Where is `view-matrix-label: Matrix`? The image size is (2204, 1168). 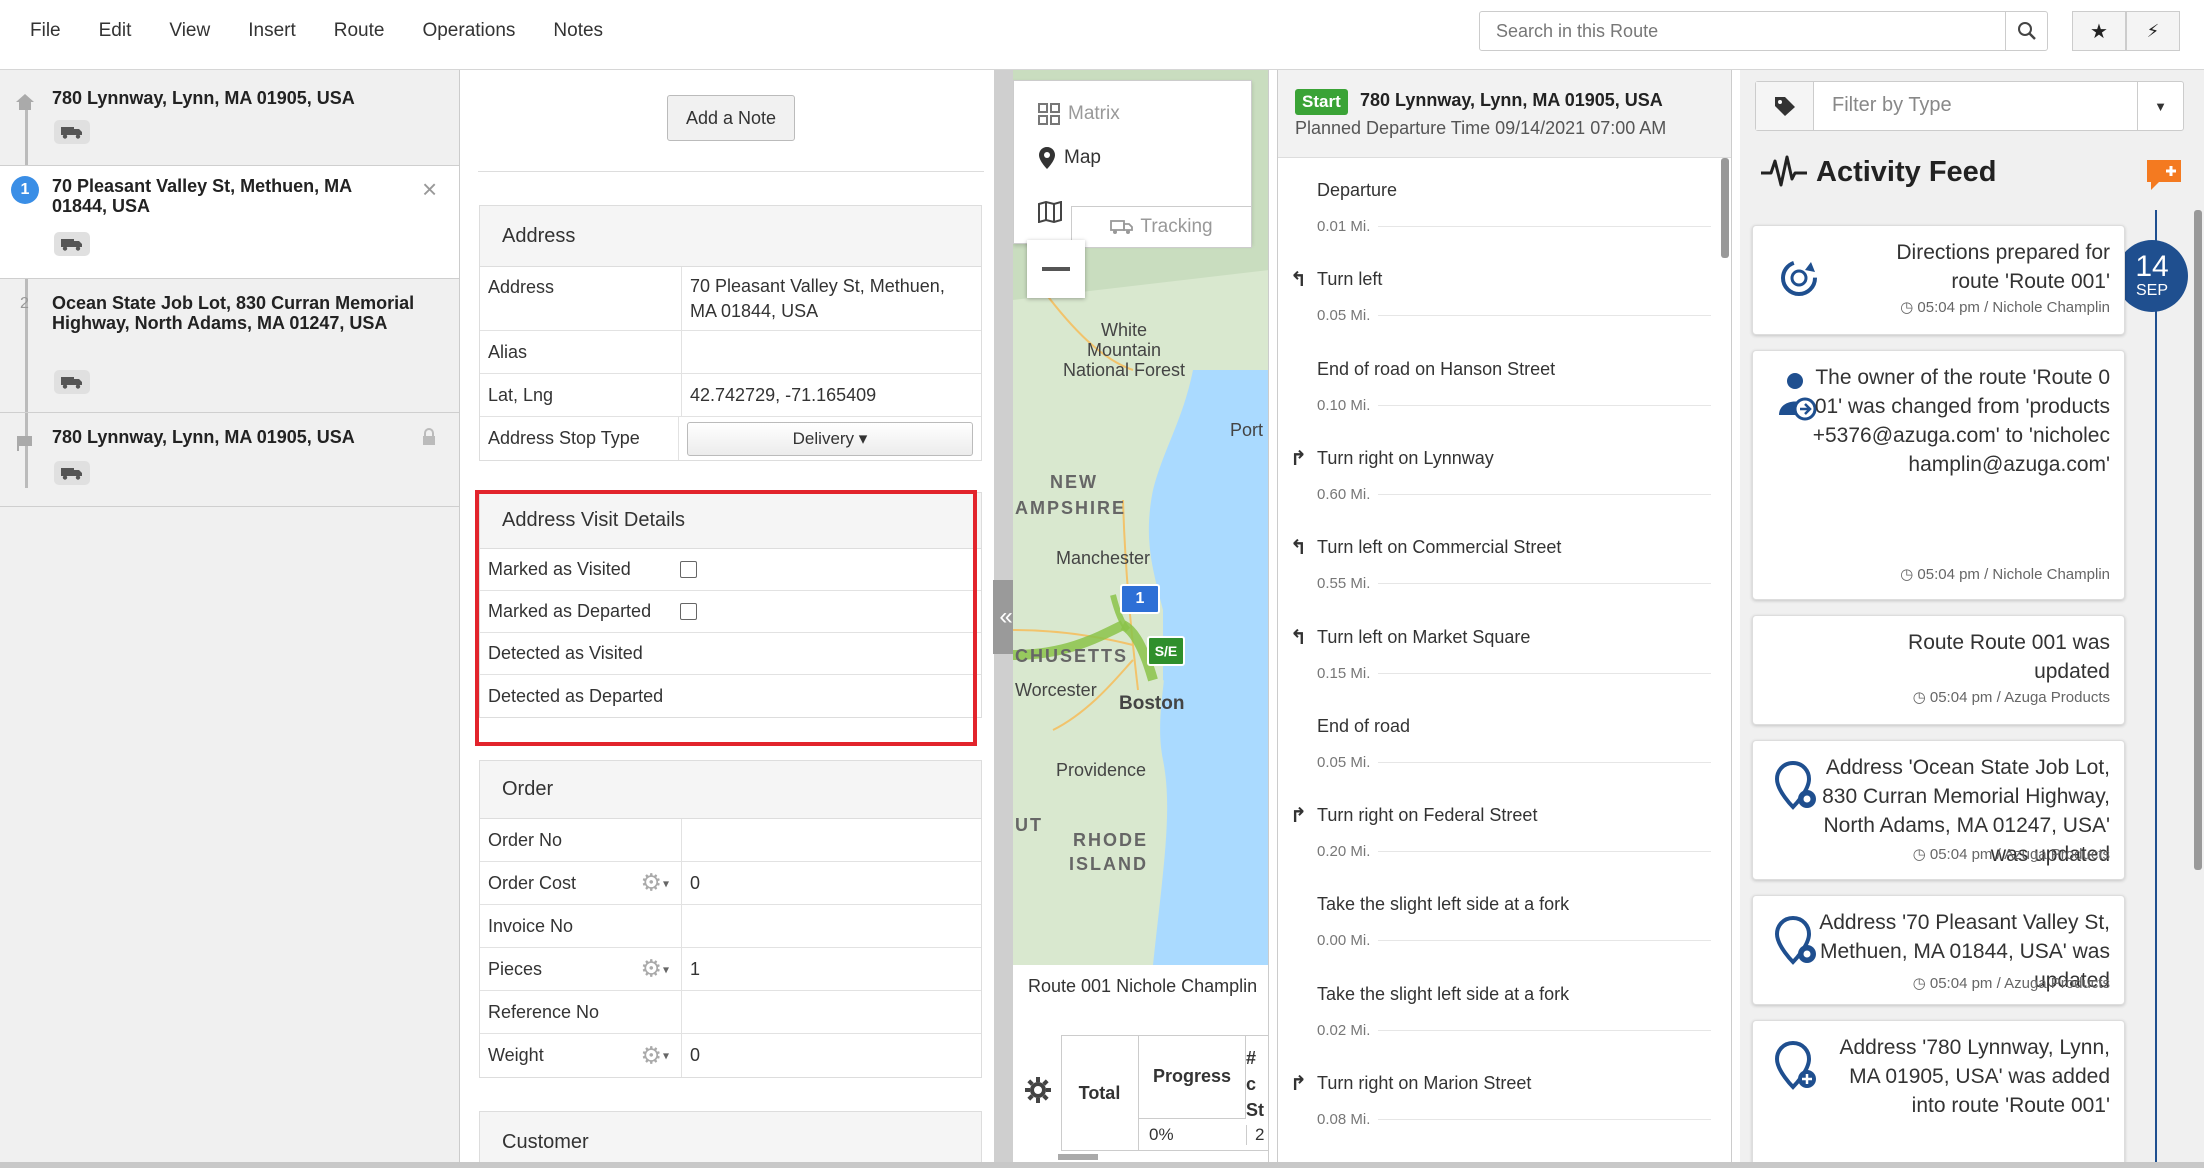
view-matrix-label: Matrix is located at coordinates (1094, 113).